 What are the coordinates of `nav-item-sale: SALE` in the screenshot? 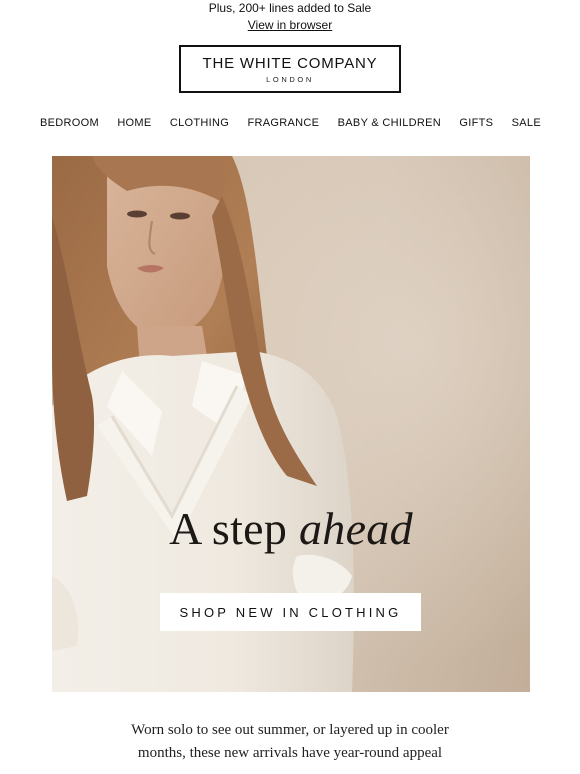 It's located at (526, 123).